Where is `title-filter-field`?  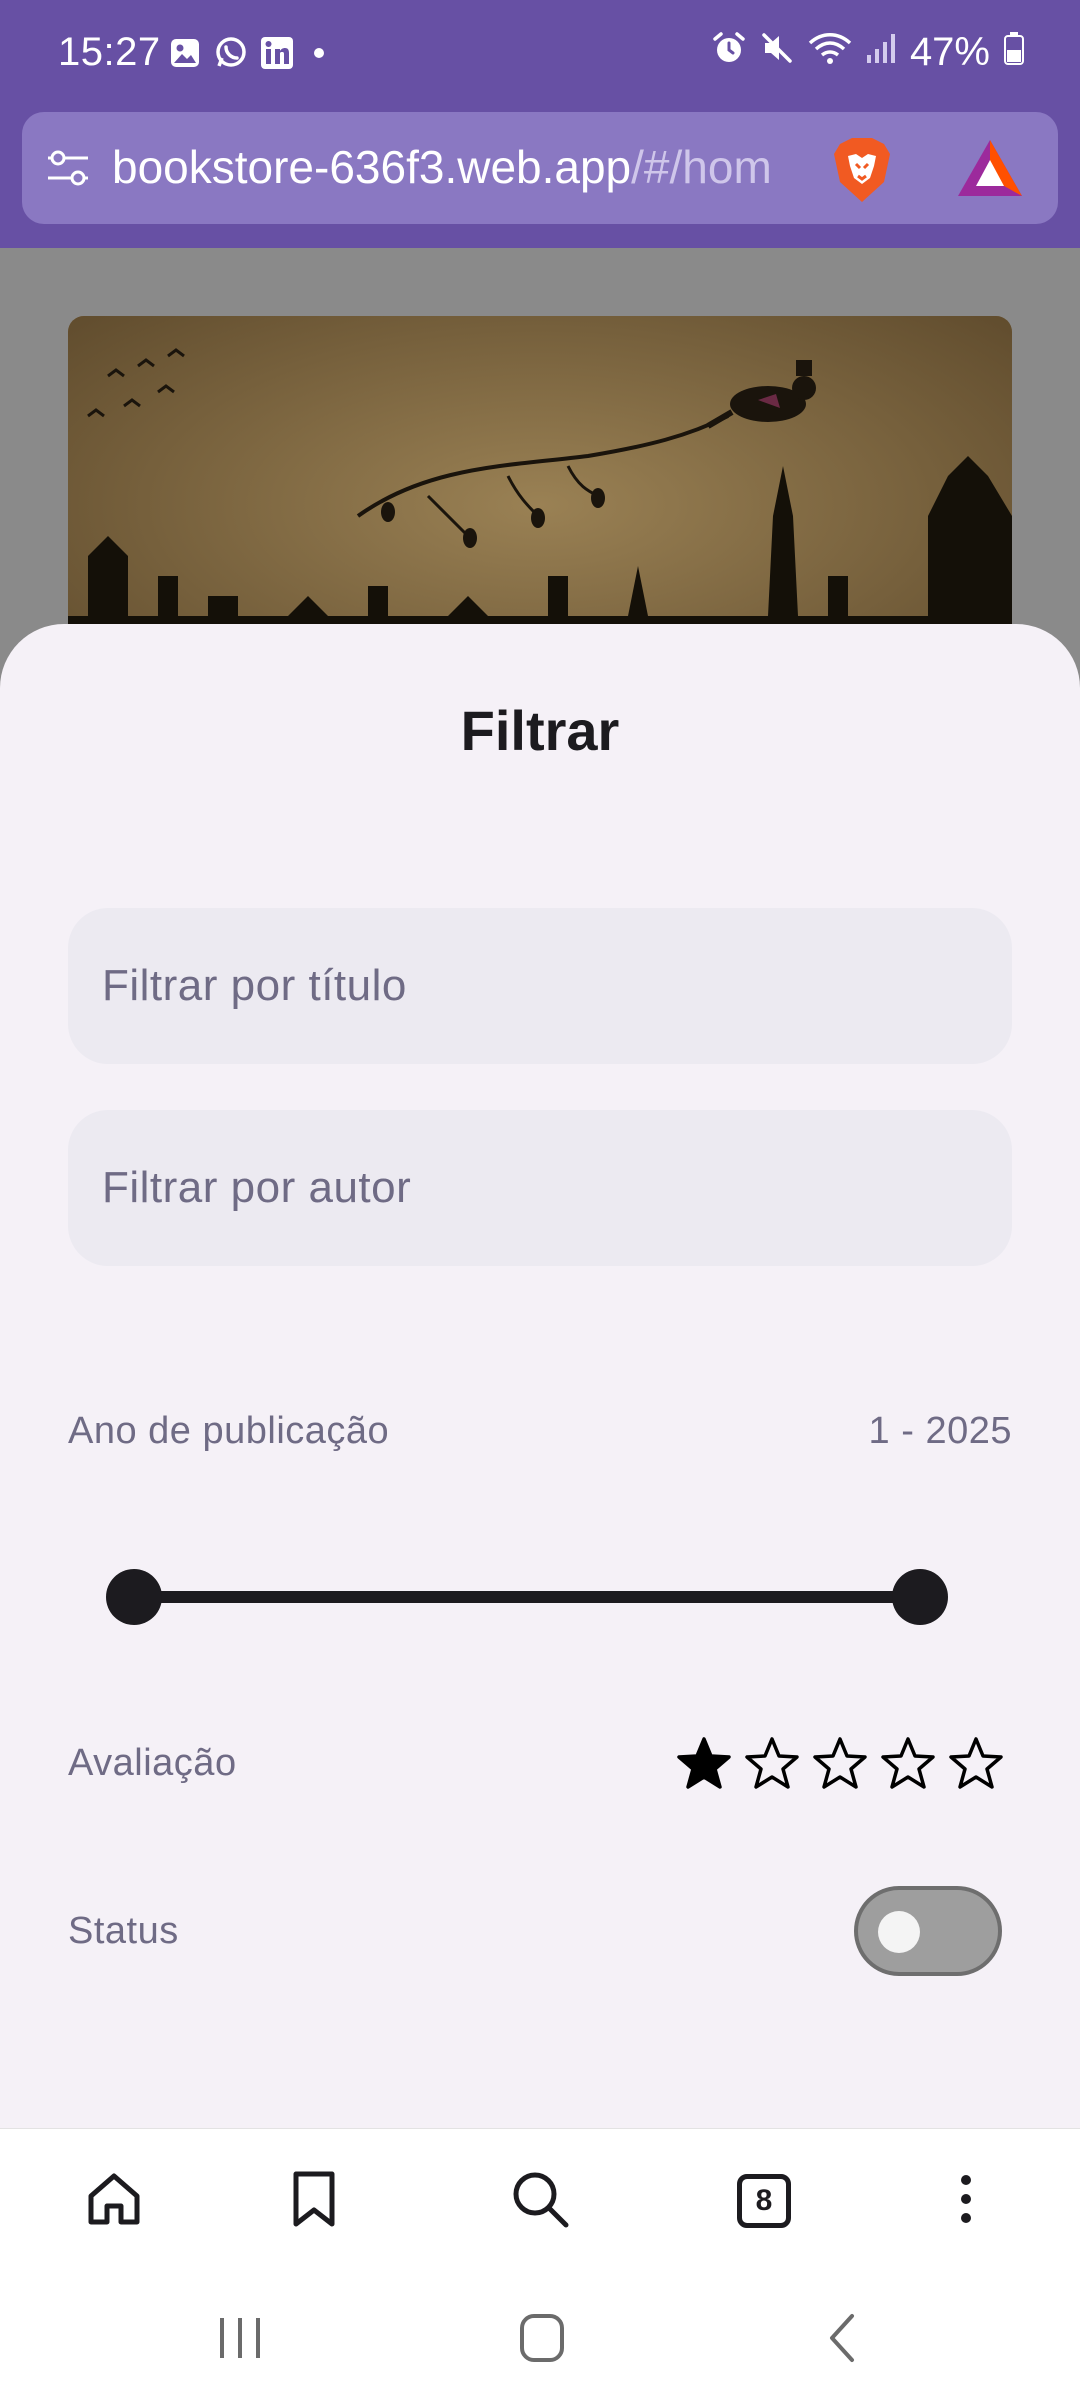
title-filter-field is located at coordinates (540, 986).